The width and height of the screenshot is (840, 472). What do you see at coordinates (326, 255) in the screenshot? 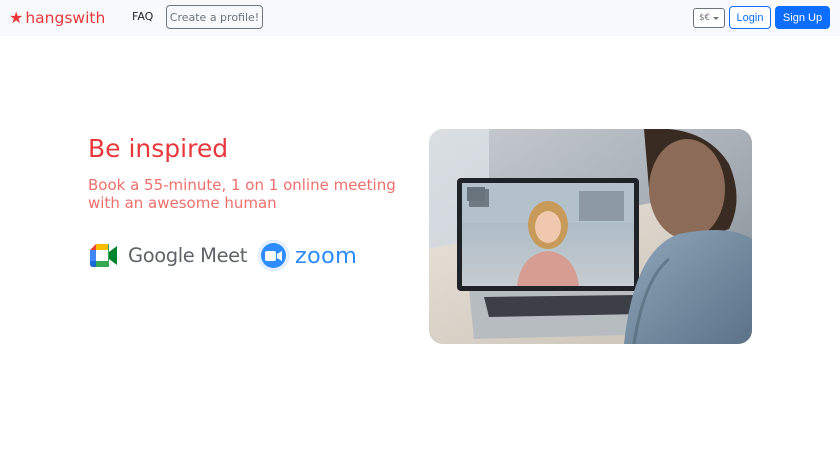
I see `zoom-text: zoom` at bounding box center [326, 255].